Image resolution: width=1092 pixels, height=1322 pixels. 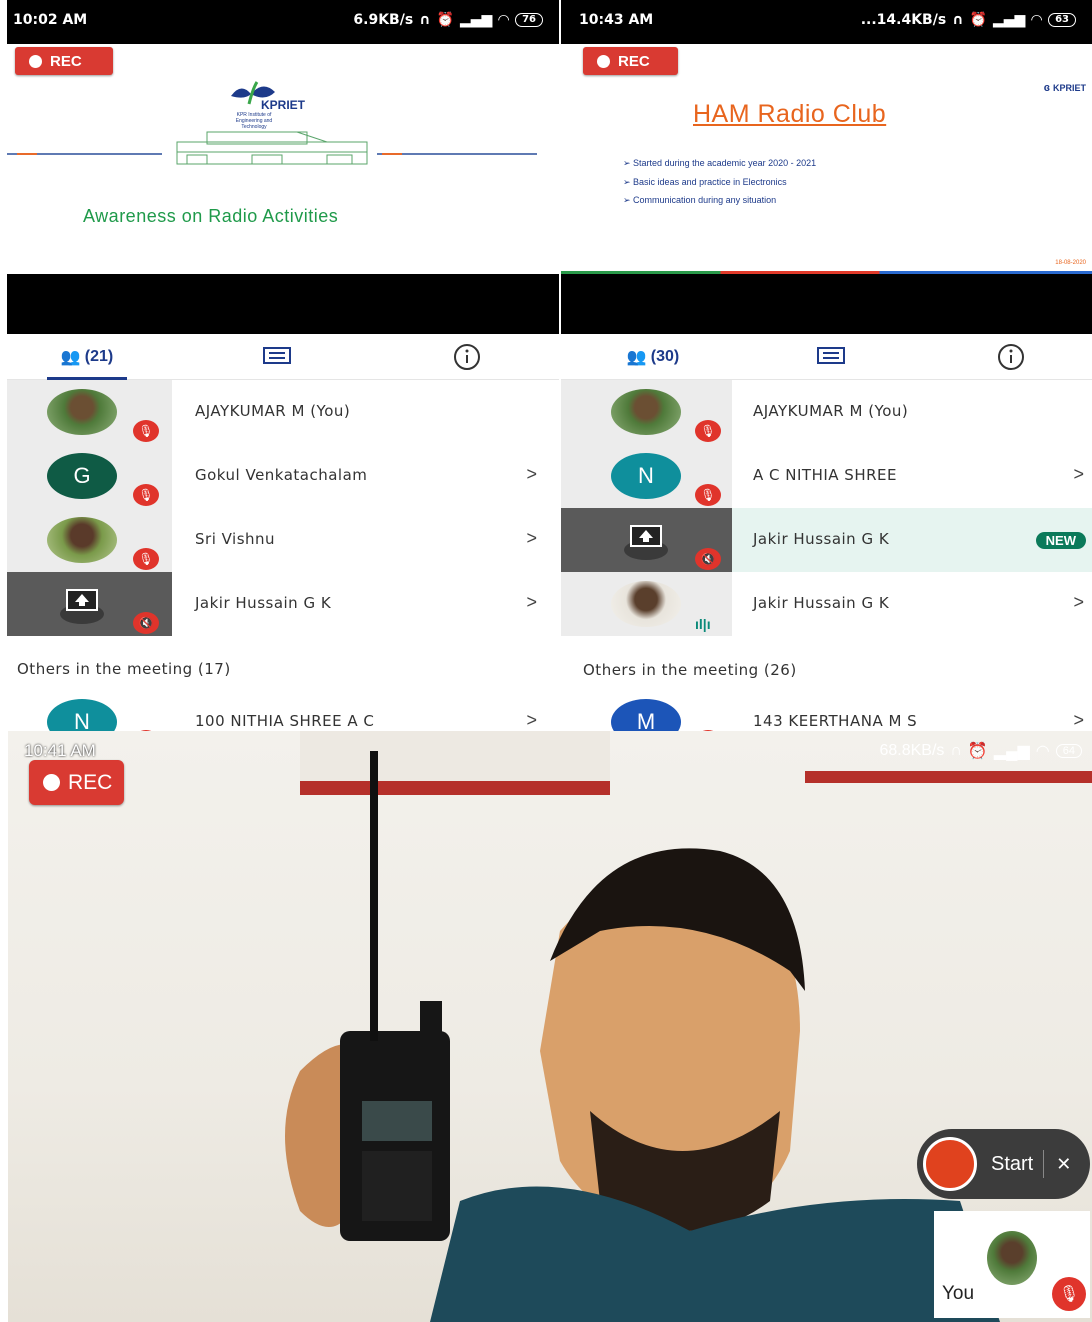 I want to click on participant-name: 100 NITHIA SHREE A C, so click(x=285, y=721).